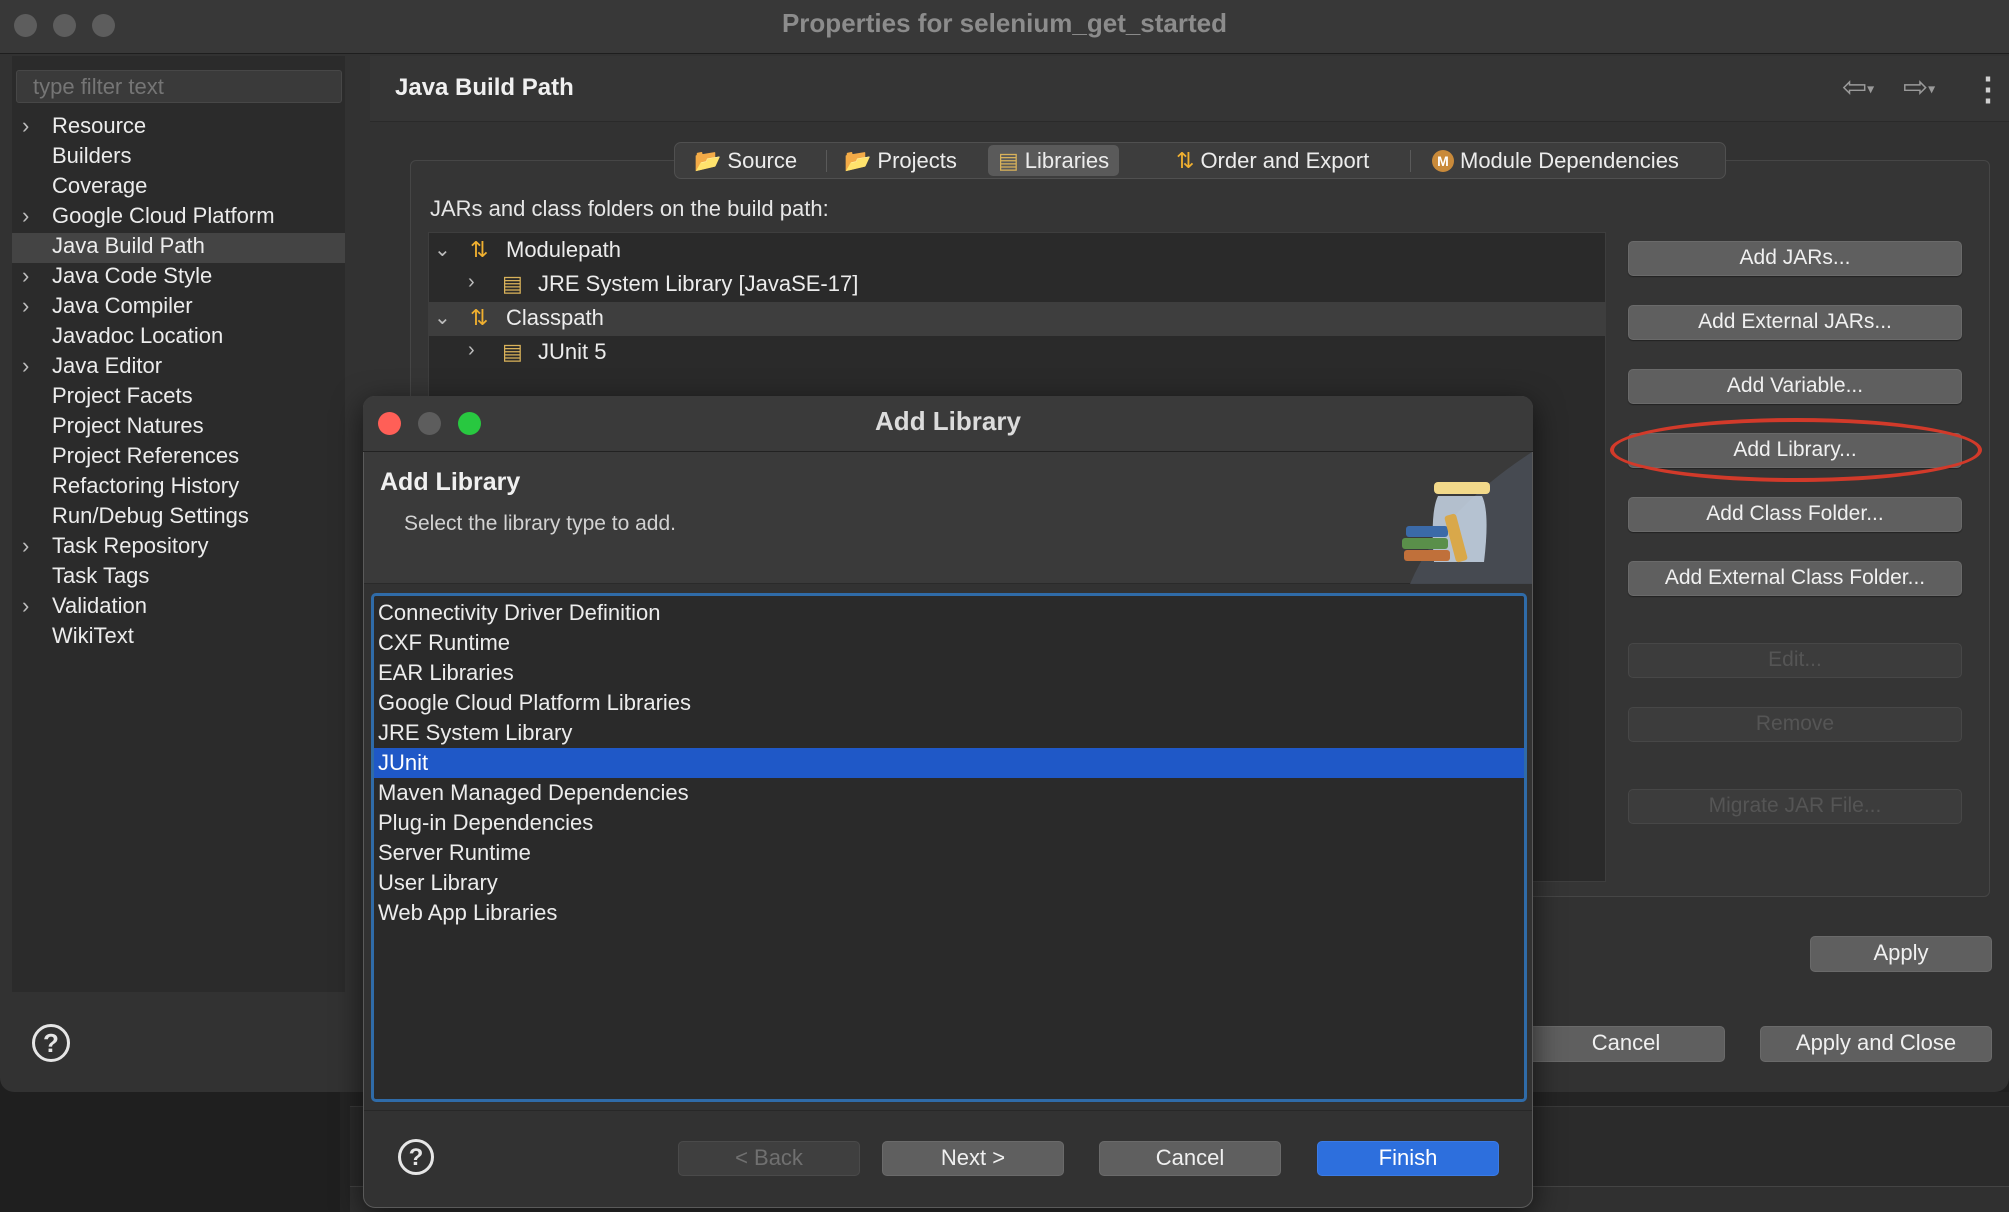 Image resolution: width=2009 pixels, height=1212 pixels. What do you see at coordinates (572, 351) in the screenshot?
I see `tree-item-label: JUnit 5` at bounding box center [572, 351].